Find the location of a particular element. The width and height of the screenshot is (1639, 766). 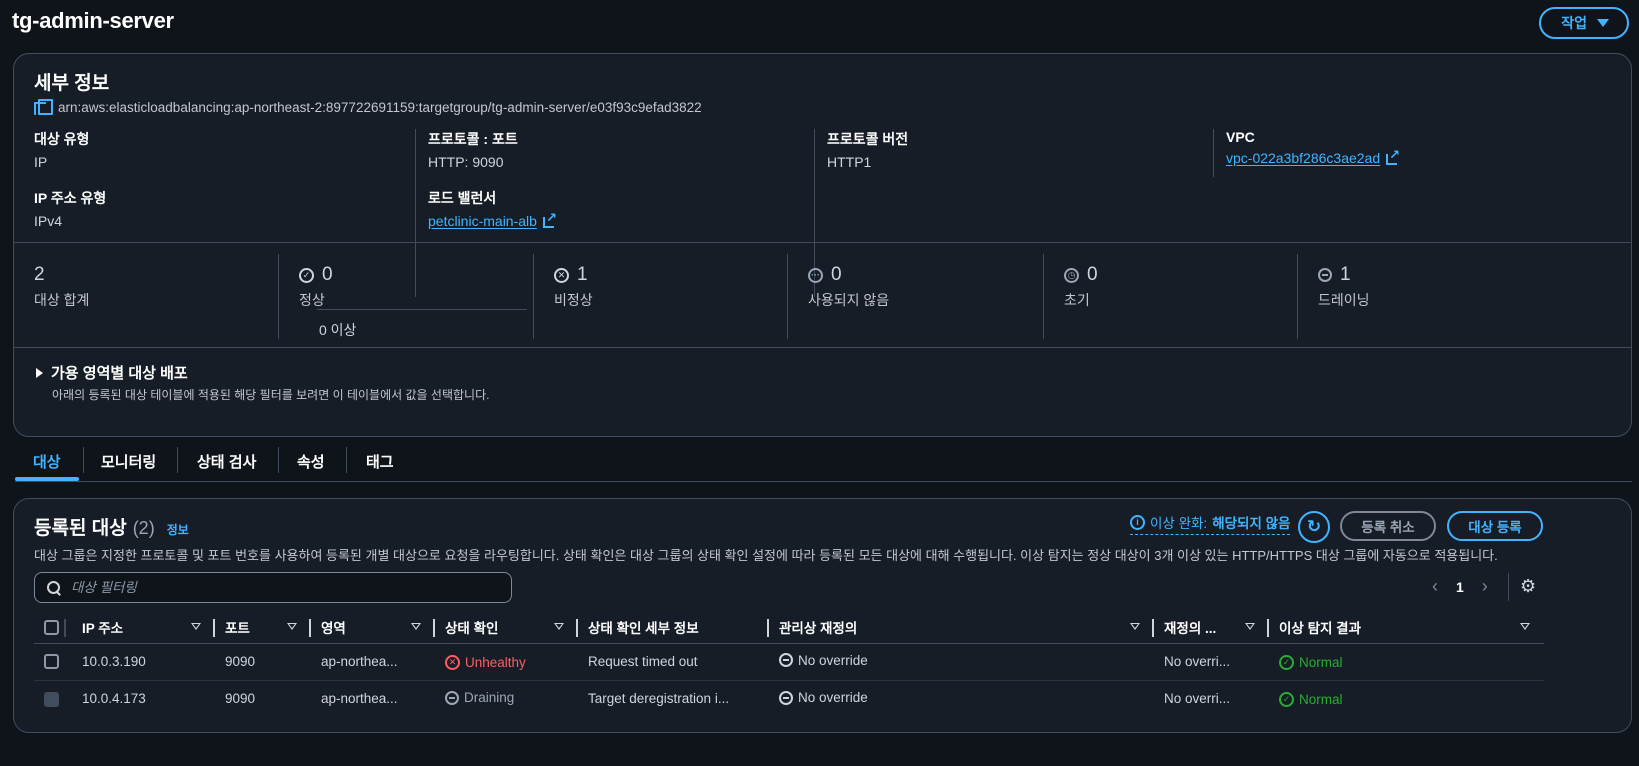

az-distribution-toggle: 가용 영역별 대상 배포 is located at coordinates (112, 372).